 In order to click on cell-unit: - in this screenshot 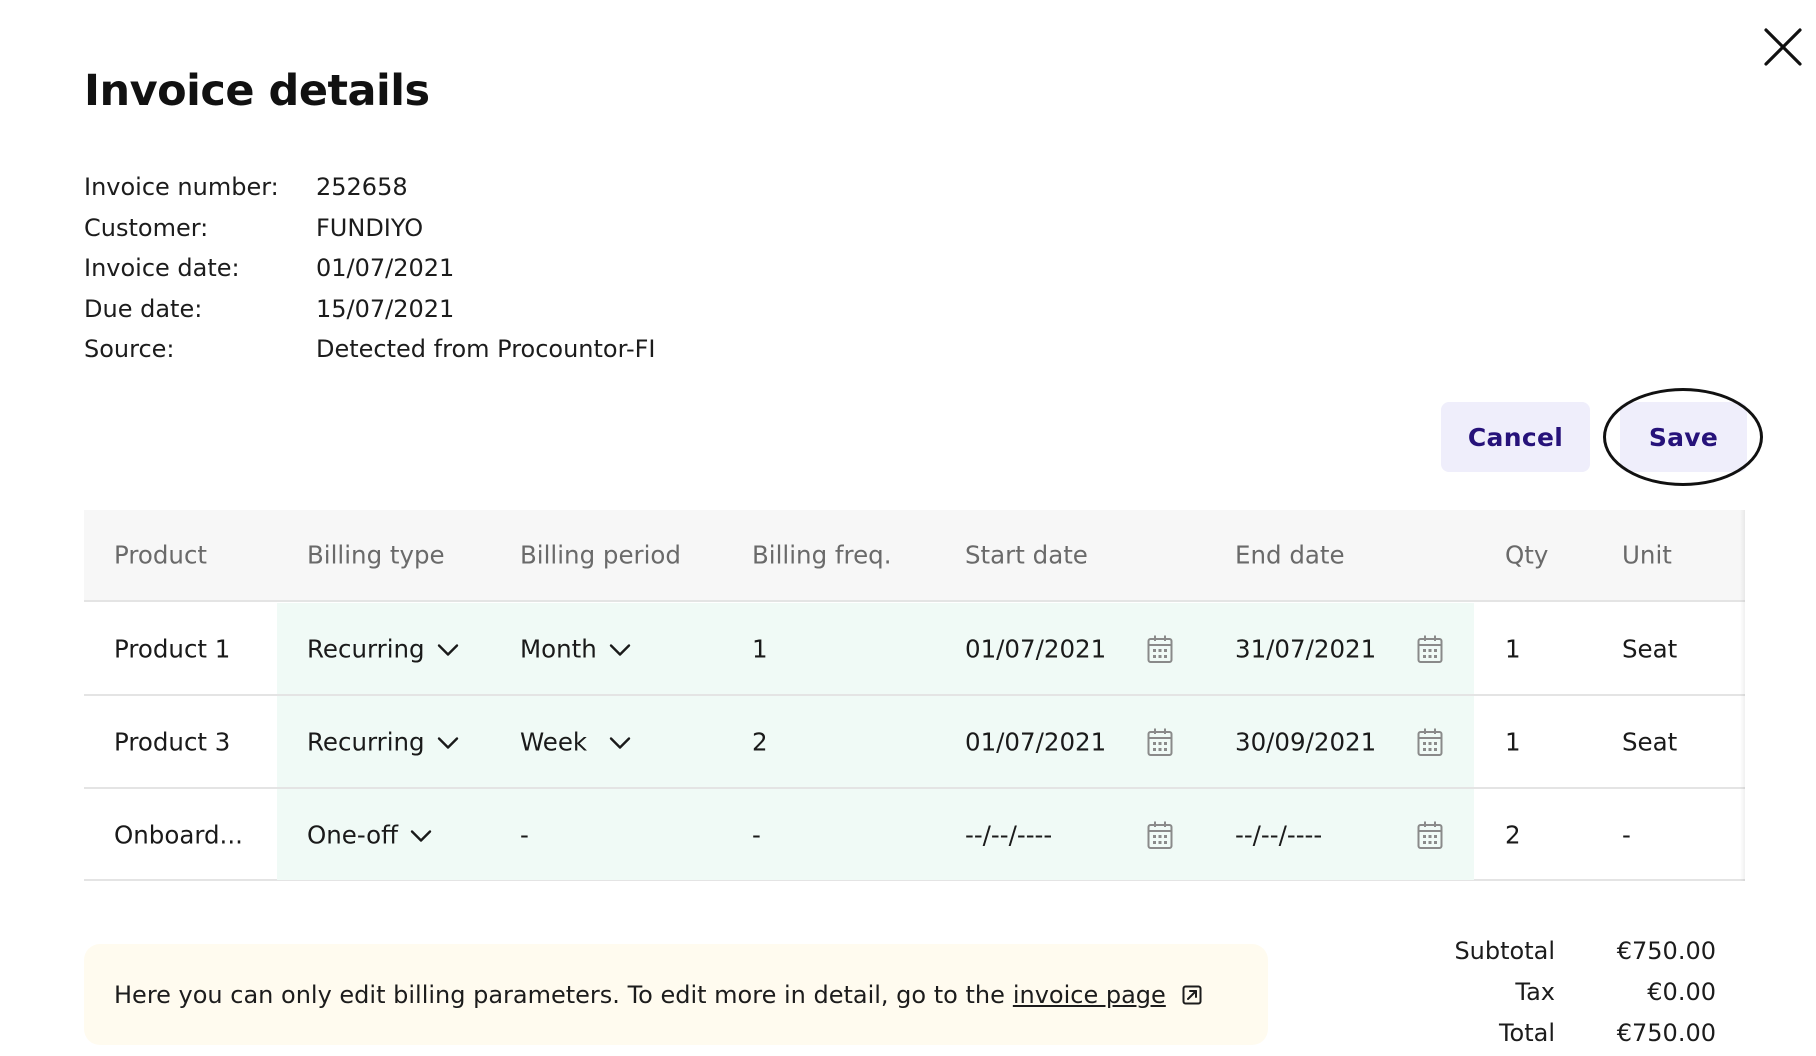, I will do `click(1626, 835)`.